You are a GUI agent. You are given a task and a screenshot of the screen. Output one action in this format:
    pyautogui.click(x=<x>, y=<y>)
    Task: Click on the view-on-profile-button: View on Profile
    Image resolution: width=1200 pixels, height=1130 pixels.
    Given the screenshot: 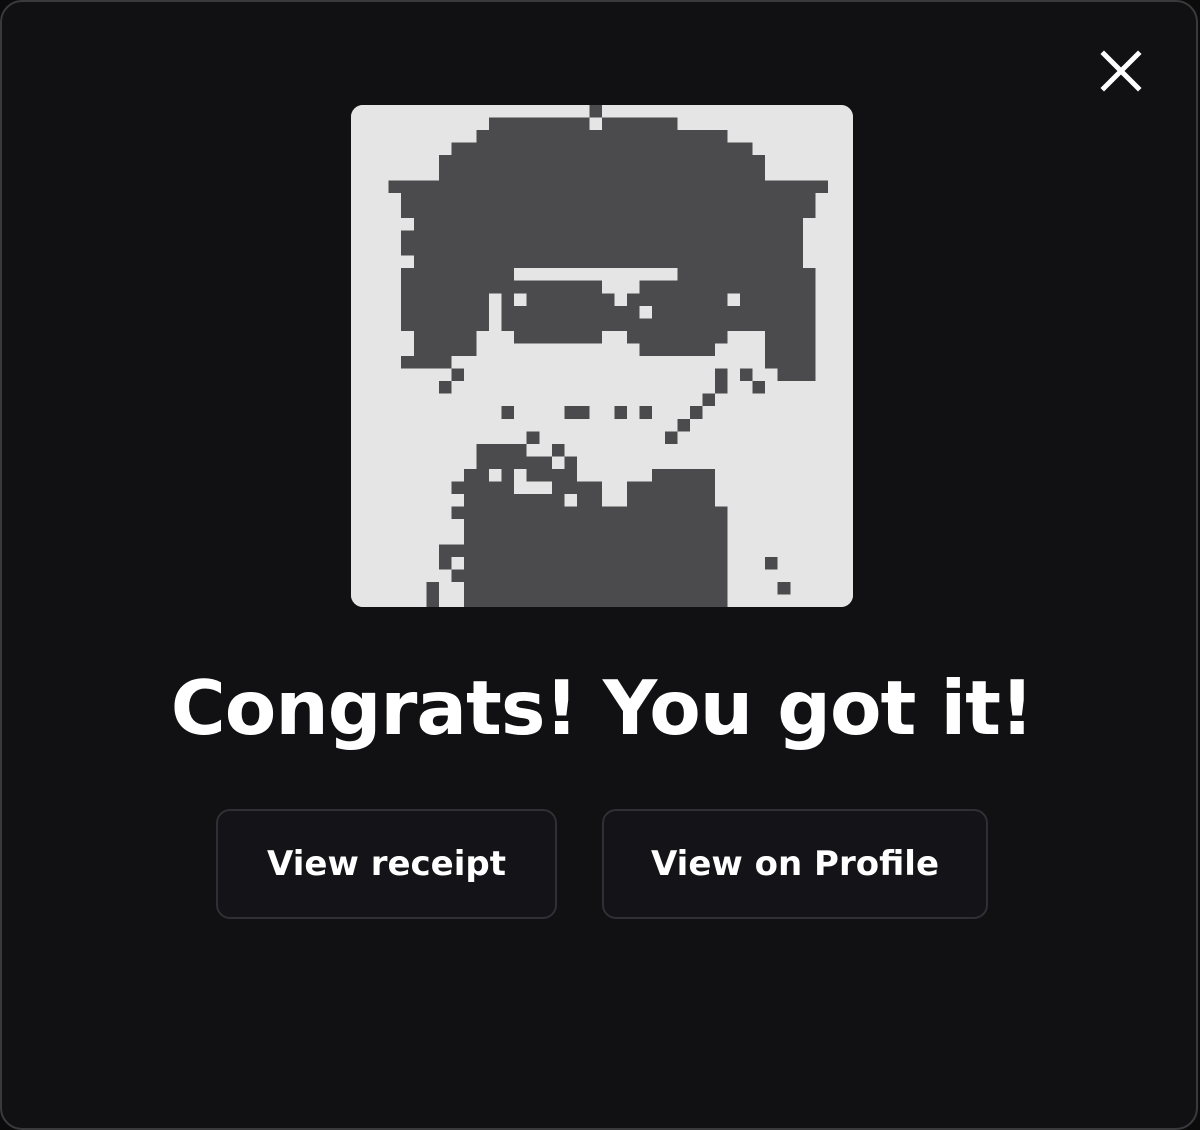 What is the action you would take?
    pyautogui.click(x=795, y=864)
    